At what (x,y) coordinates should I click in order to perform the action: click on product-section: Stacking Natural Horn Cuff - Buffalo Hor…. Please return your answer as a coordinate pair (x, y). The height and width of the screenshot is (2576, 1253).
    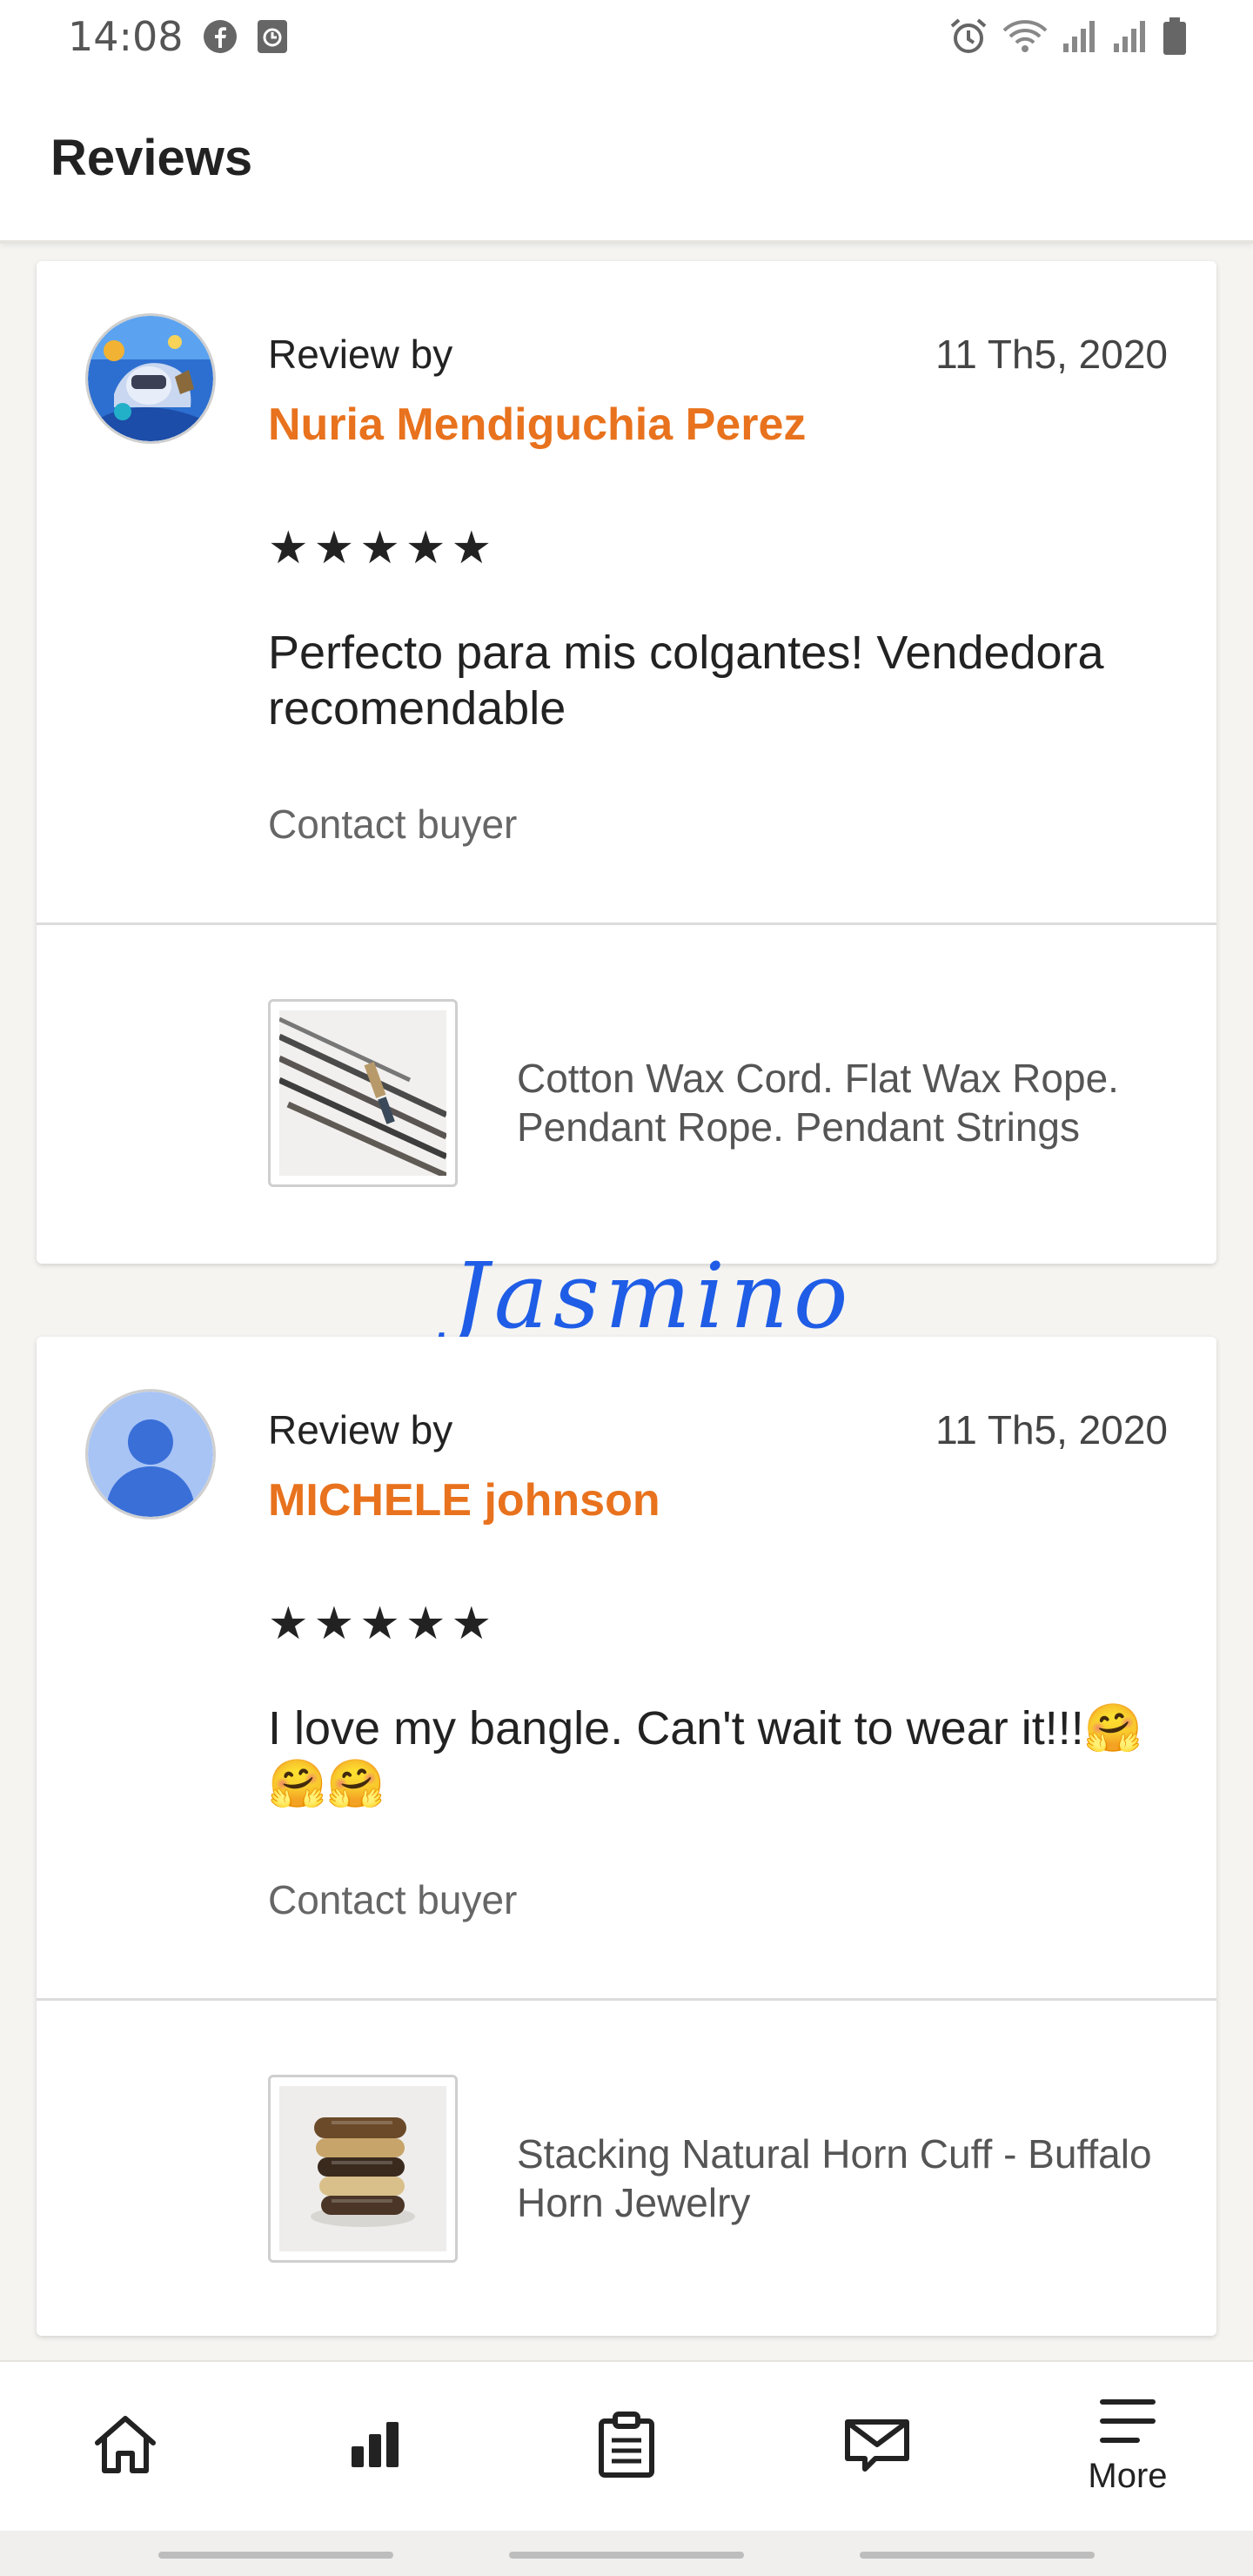
    Looking at the image, I should click on (626, 2169).